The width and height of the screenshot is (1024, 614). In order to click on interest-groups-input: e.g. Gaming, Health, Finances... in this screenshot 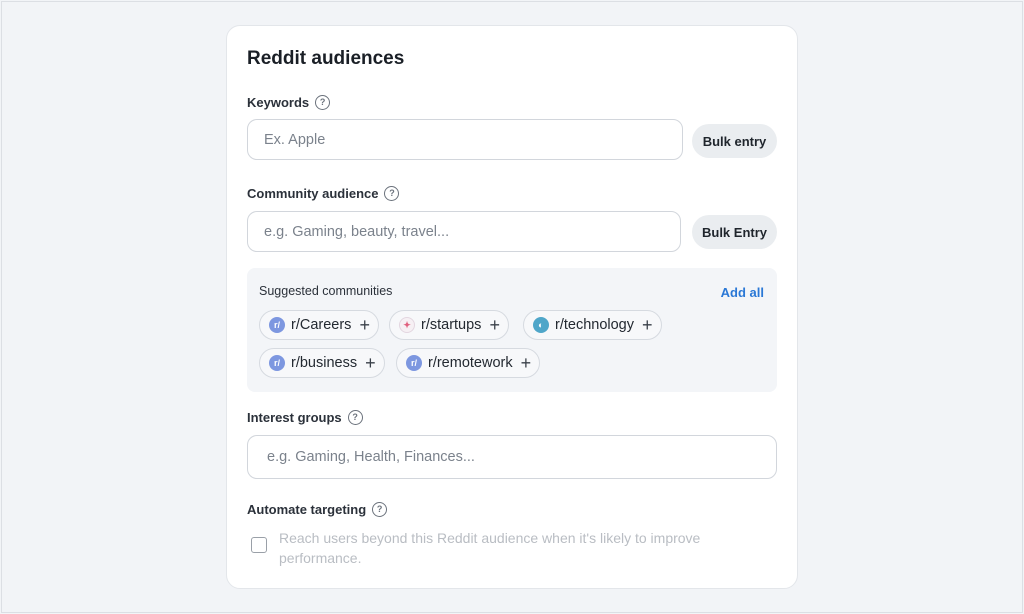, I will do `click(512, 457)`.